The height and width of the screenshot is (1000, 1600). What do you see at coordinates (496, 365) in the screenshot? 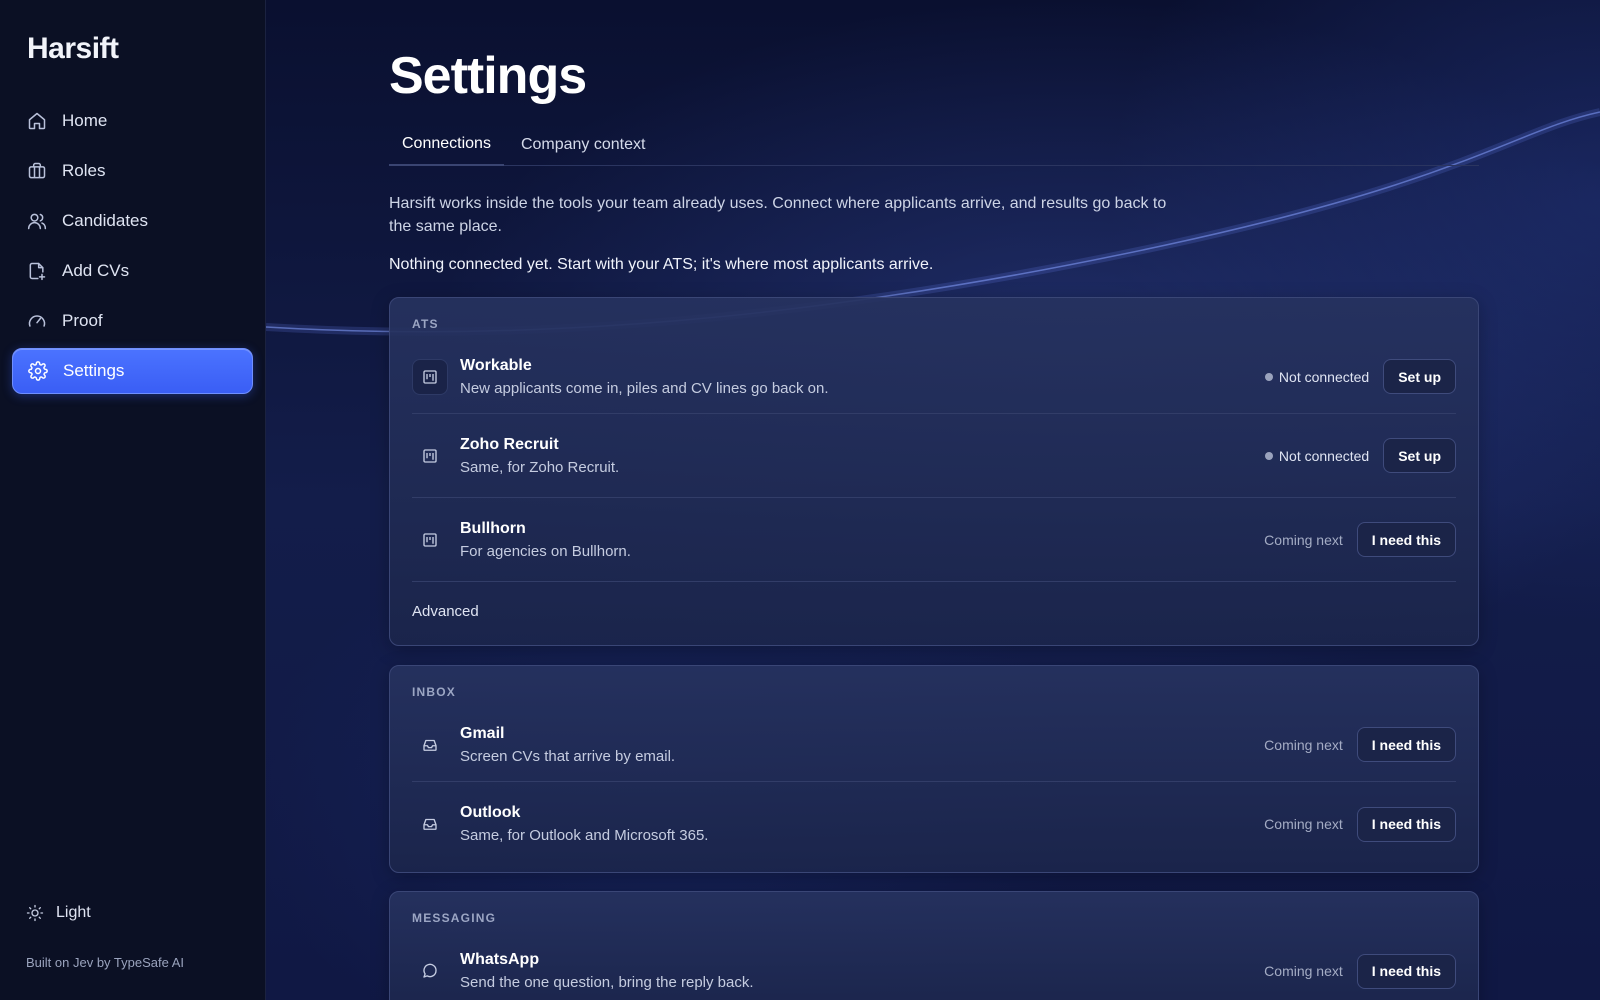
I see `integration-title: Workable` at bounding box center [496, 365].